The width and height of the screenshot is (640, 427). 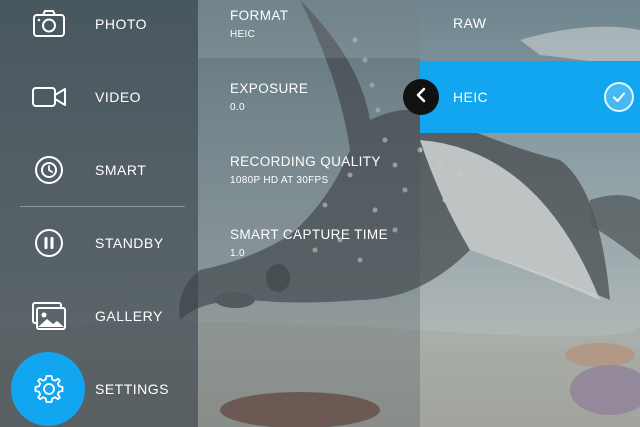 I want to click on menu-item-photo: PHOTO, so click(x=99, y=30).